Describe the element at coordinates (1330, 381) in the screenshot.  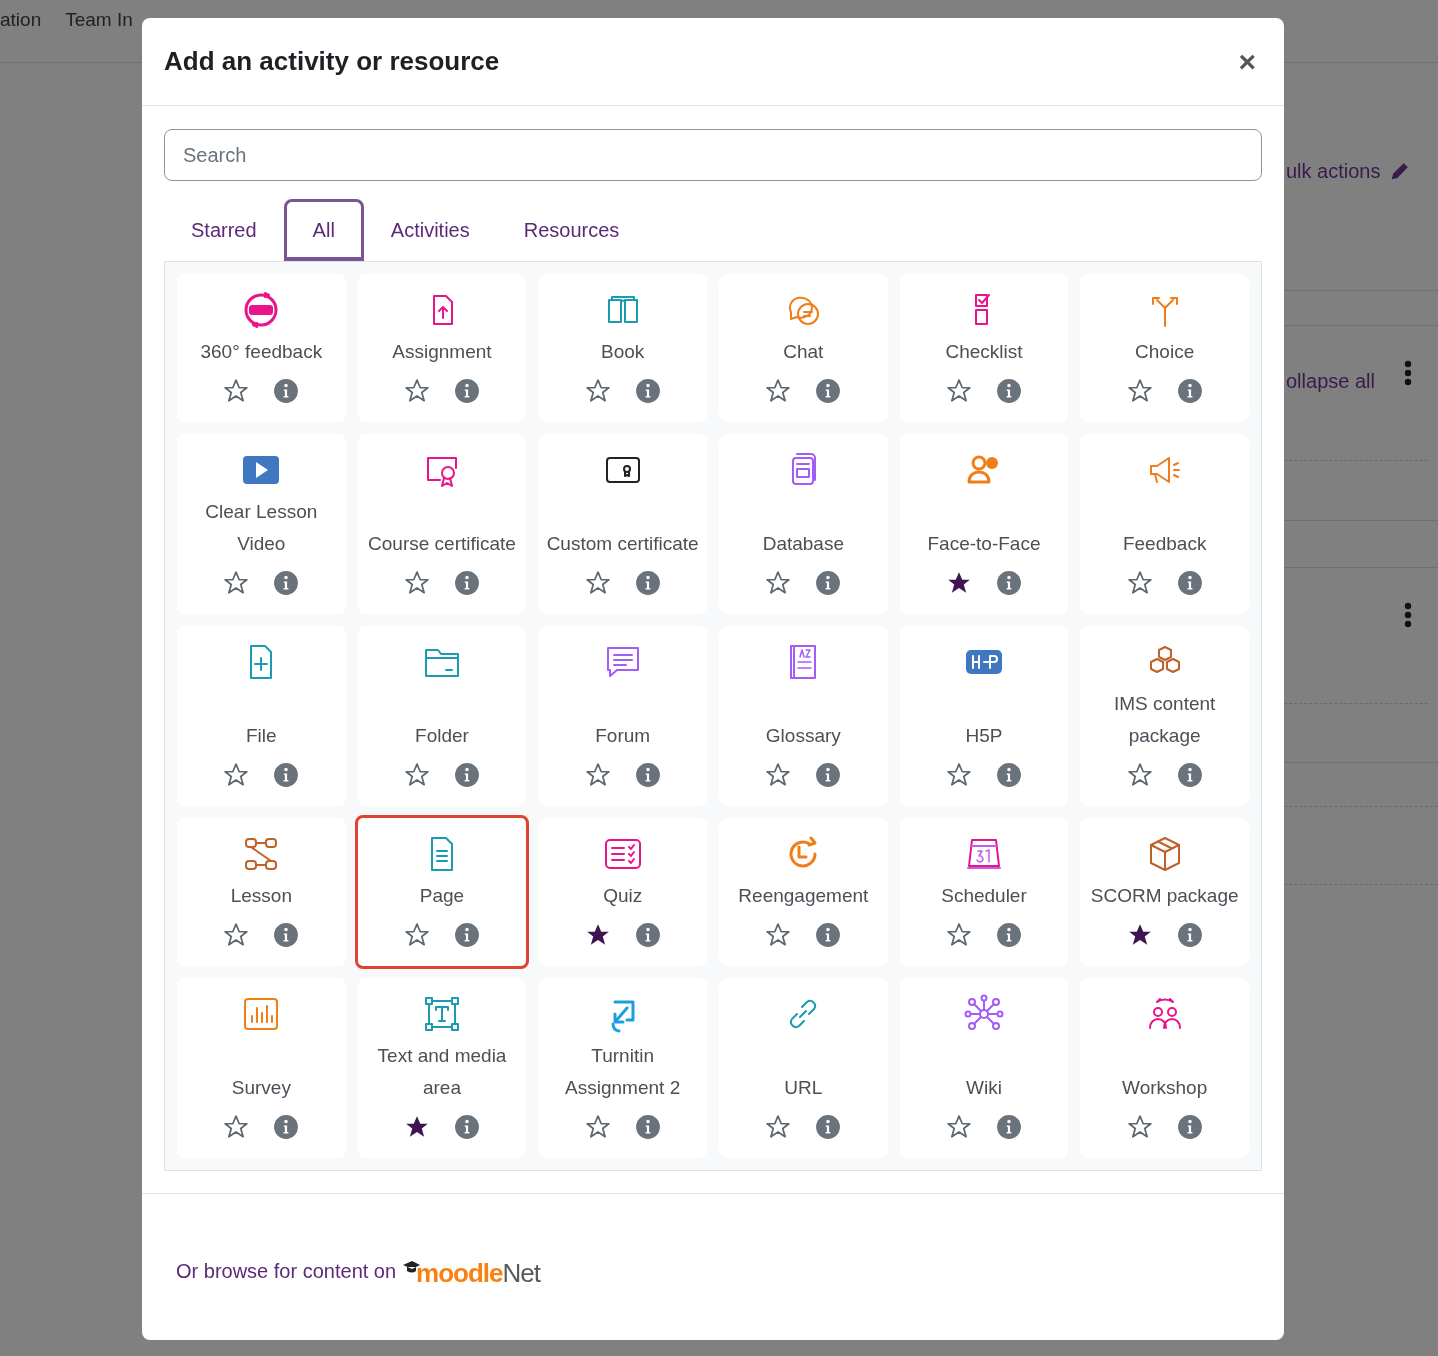
I see `collapse-all-link: ollapse all` at that location.